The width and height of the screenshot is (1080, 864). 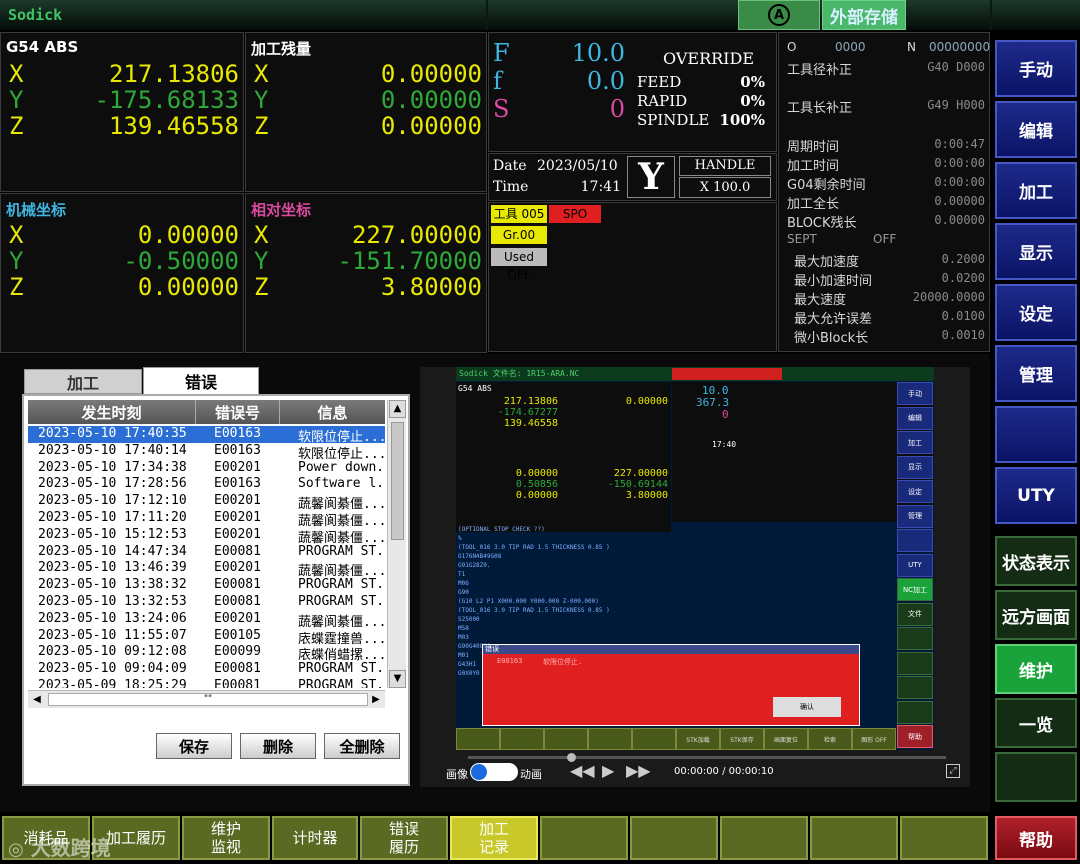 I want to click on g04-remaining-label: G04剩余时间, so click(x=826, y=185).